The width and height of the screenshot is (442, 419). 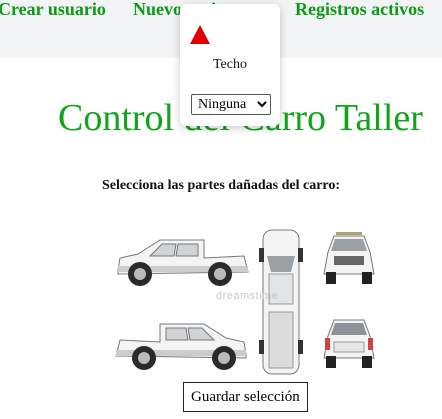 I want to click on car-right-side-view, so click(x=182, y=343).